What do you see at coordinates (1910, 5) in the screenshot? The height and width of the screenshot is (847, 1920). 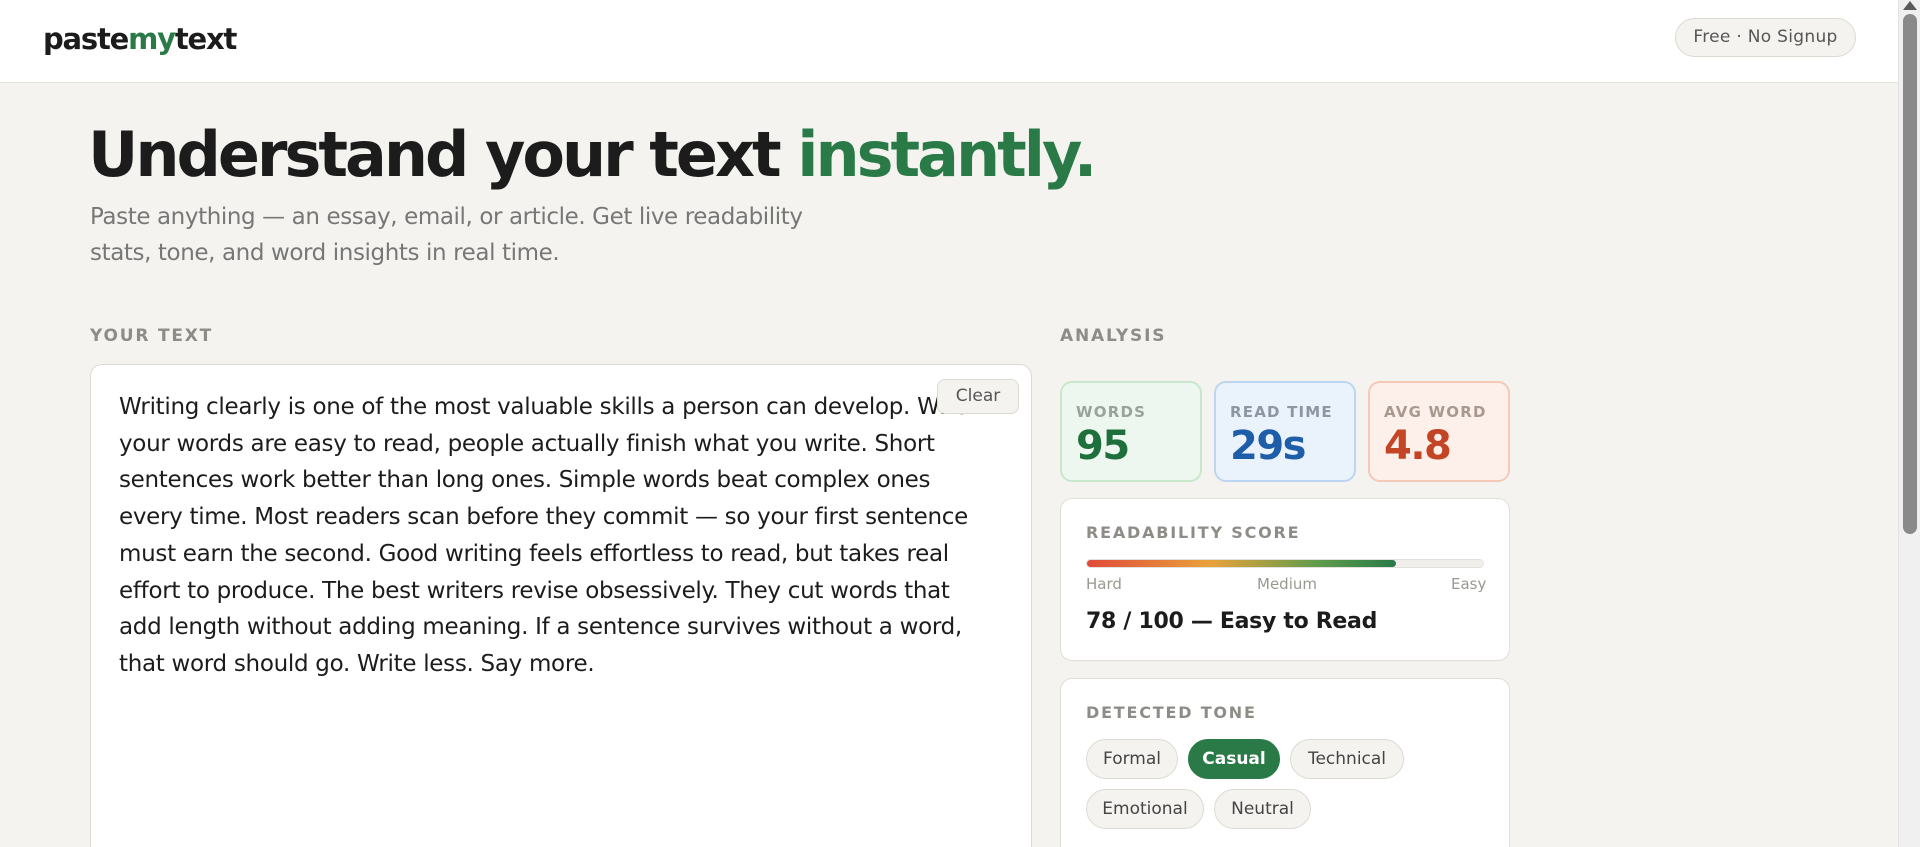 I see `scroll-up-arrow-icon` at bounding box center [1910, 5].